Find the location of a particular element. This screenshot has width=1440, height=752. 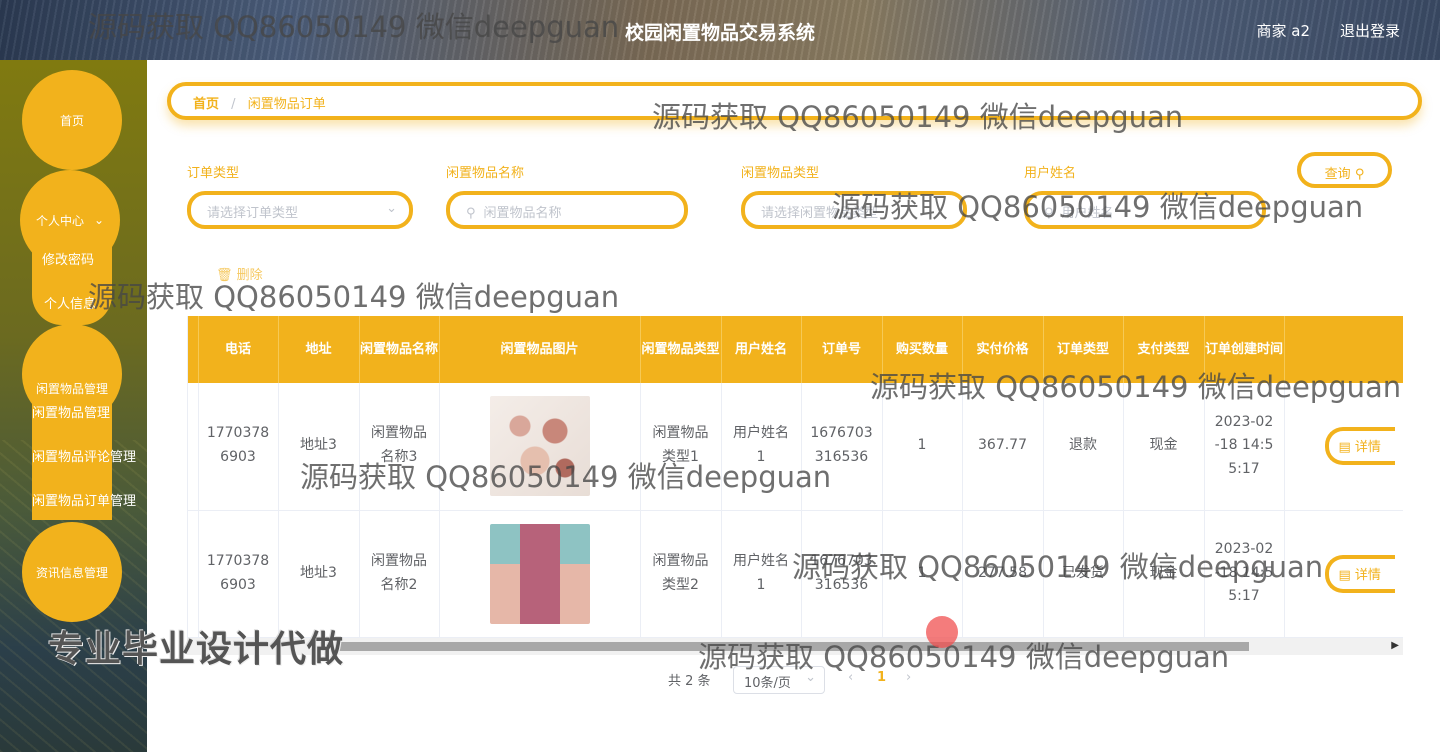

mouse-cursor-highlight is located at coordinates (942, 632).